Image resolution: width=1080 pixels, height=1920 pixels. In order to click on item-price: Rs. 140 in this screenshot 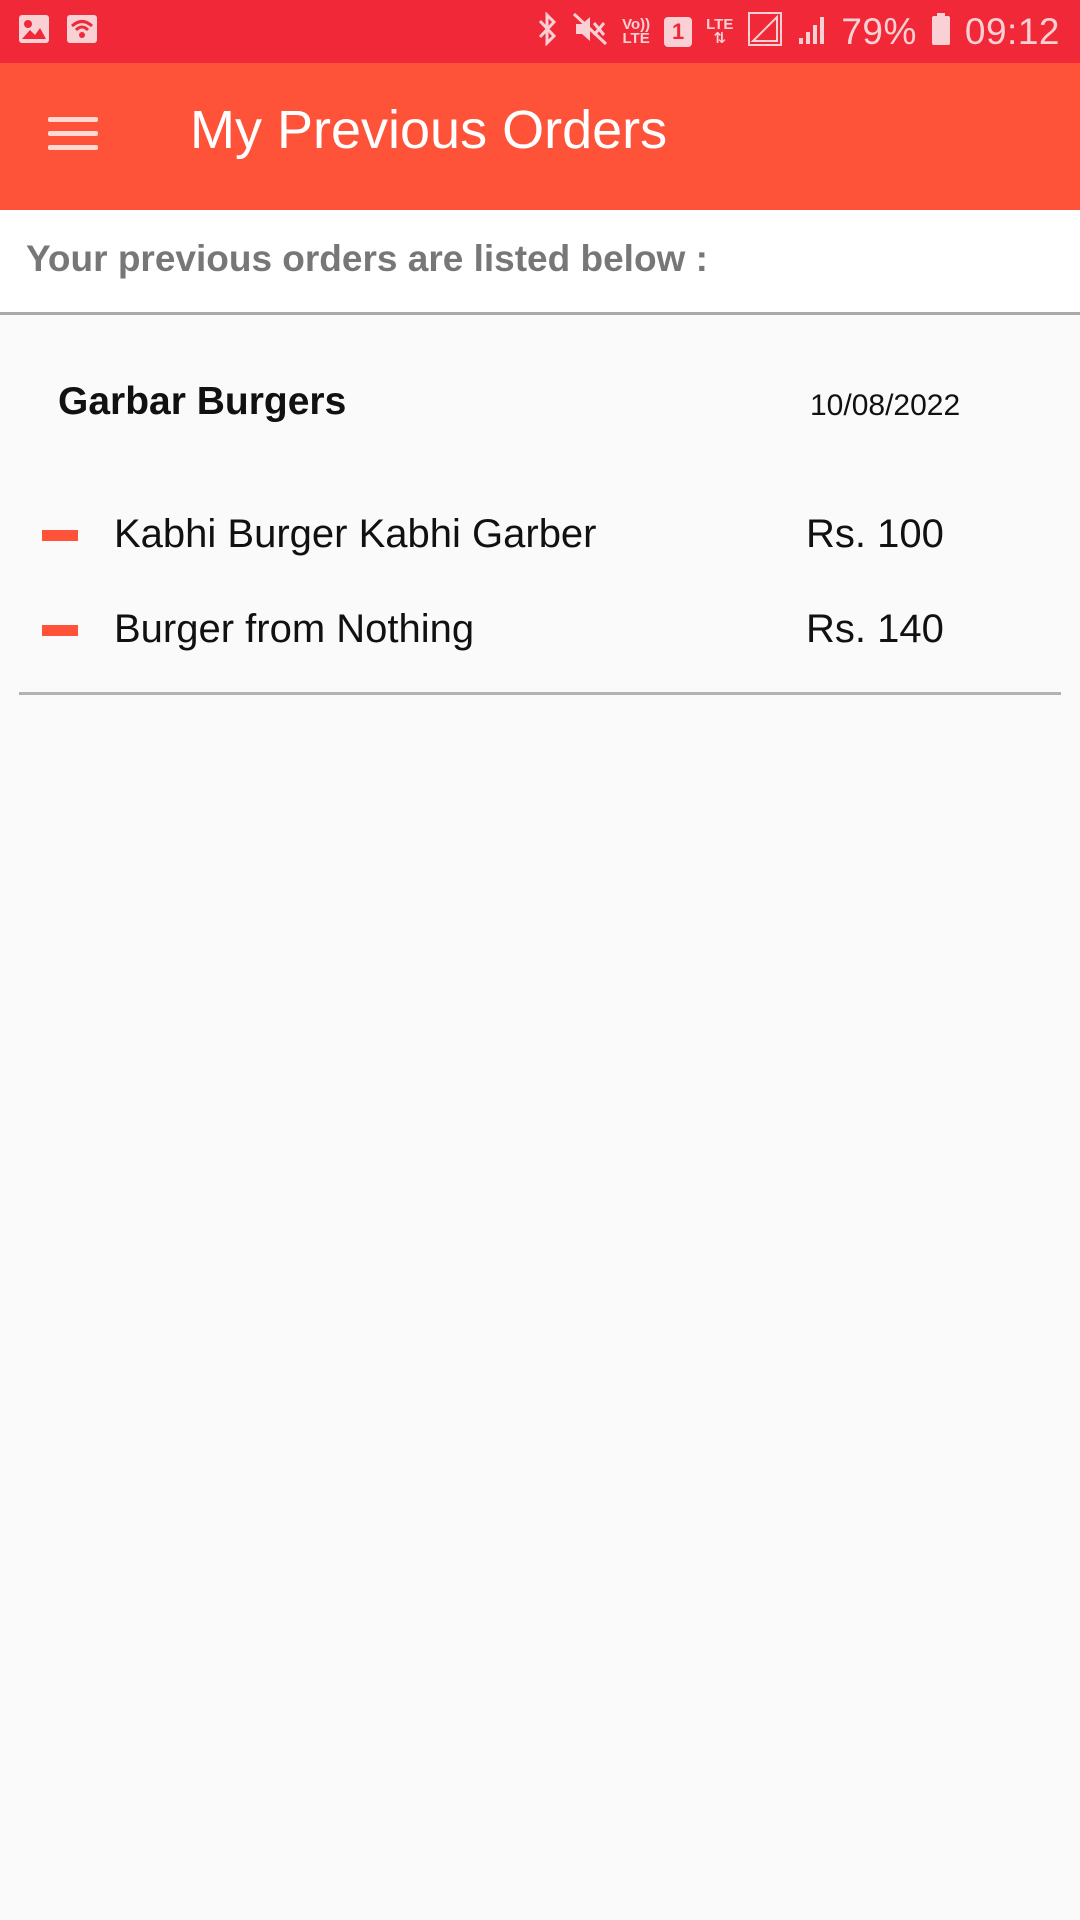, I will do `click(875, 629)`.